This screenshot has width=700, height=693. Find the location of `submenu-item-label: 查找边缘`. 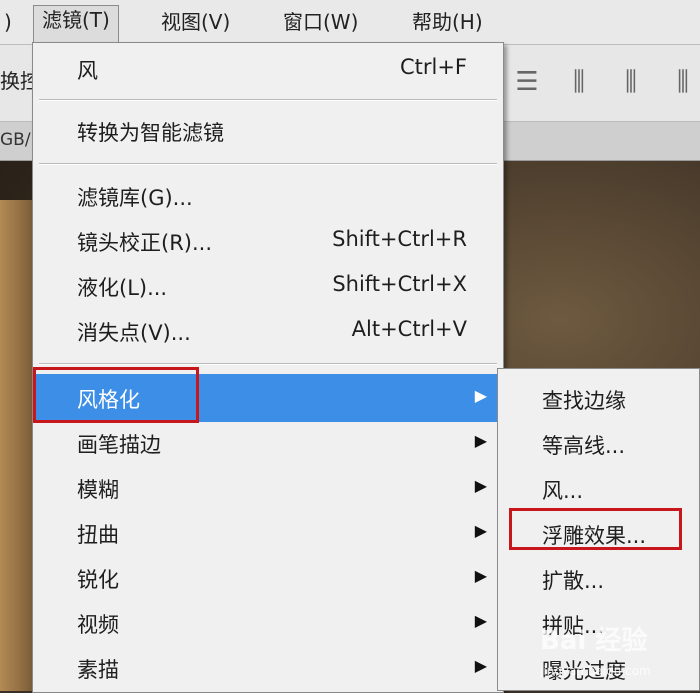

submenu-item-label: 查找边缘 is located at coordinates (584, 401).